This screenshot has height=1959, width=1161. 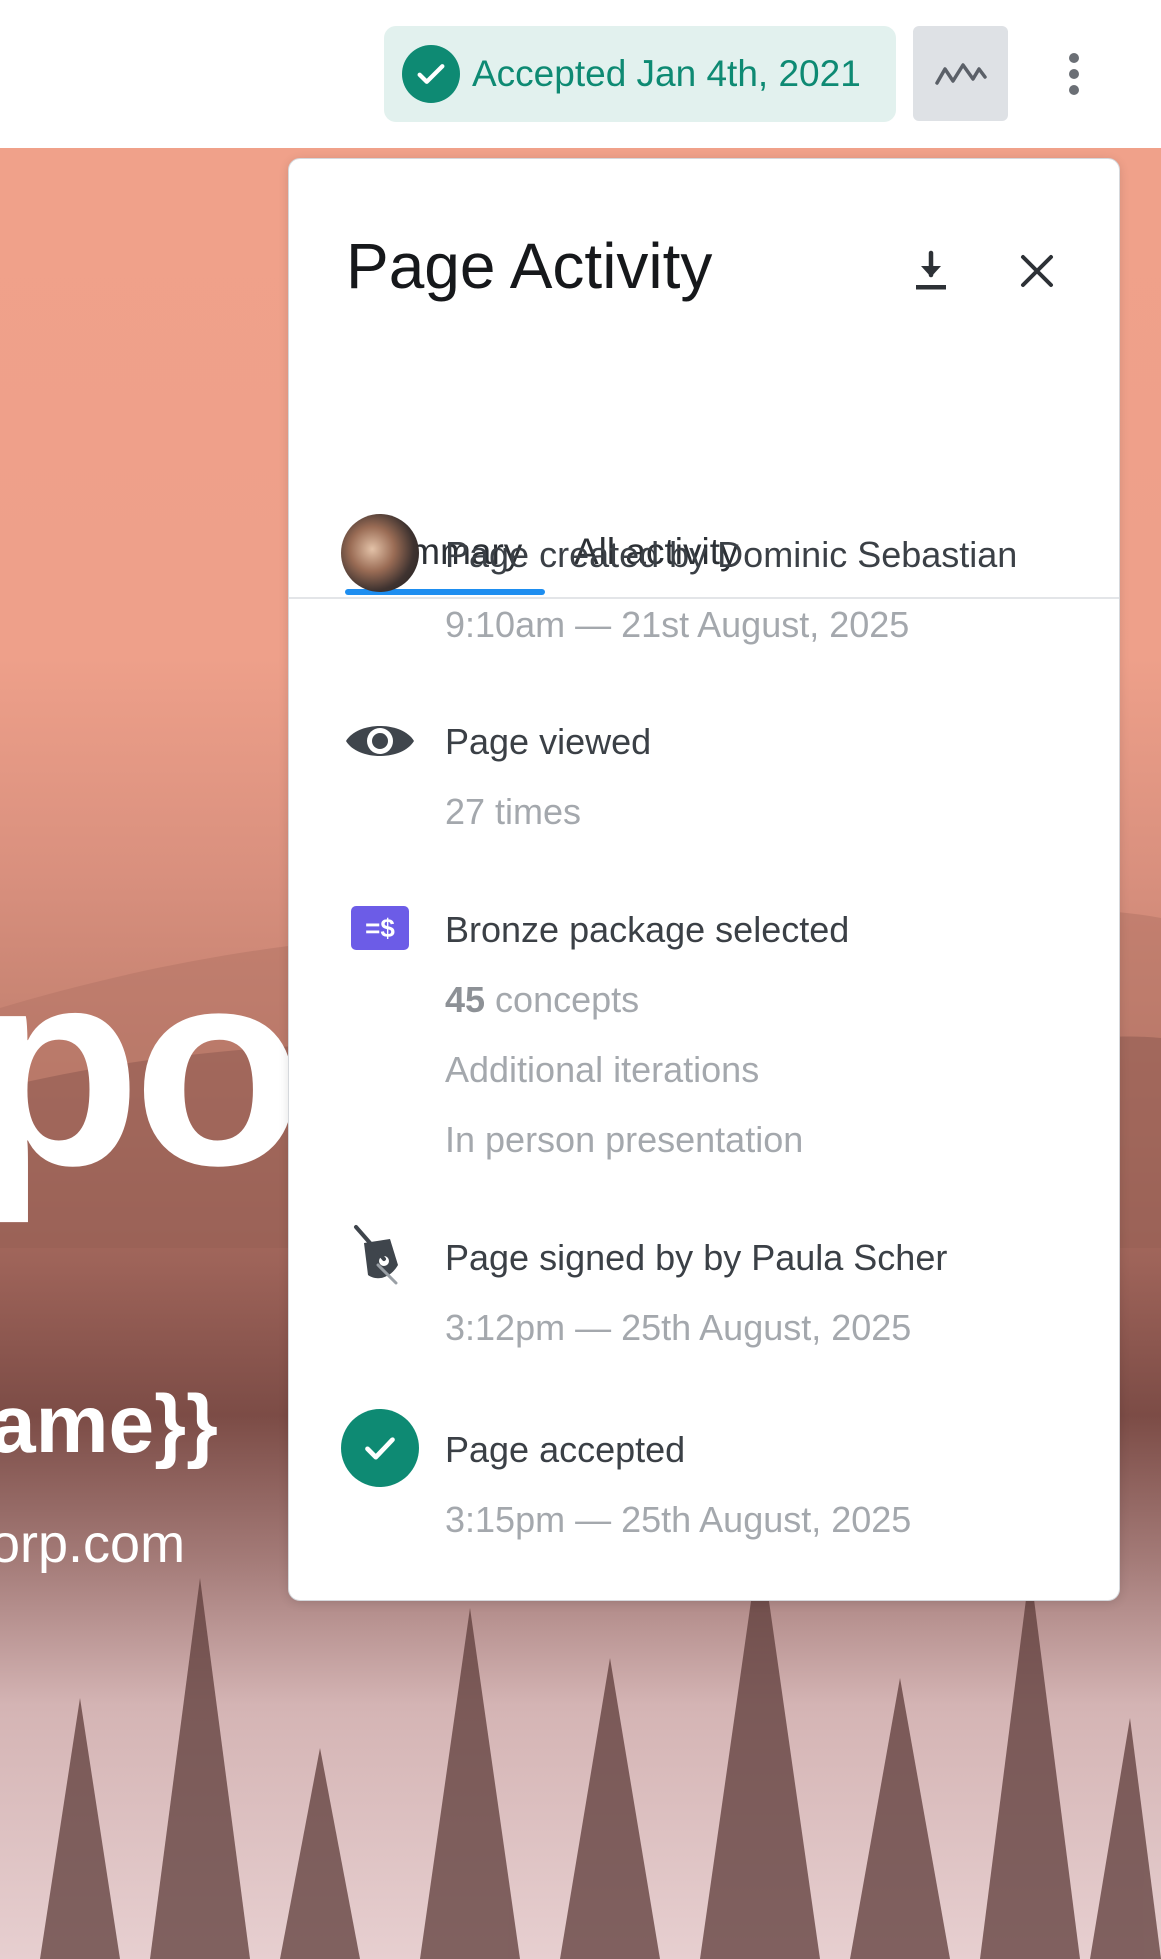 I want to click on more-options-button, so click(x=1074, y=74).